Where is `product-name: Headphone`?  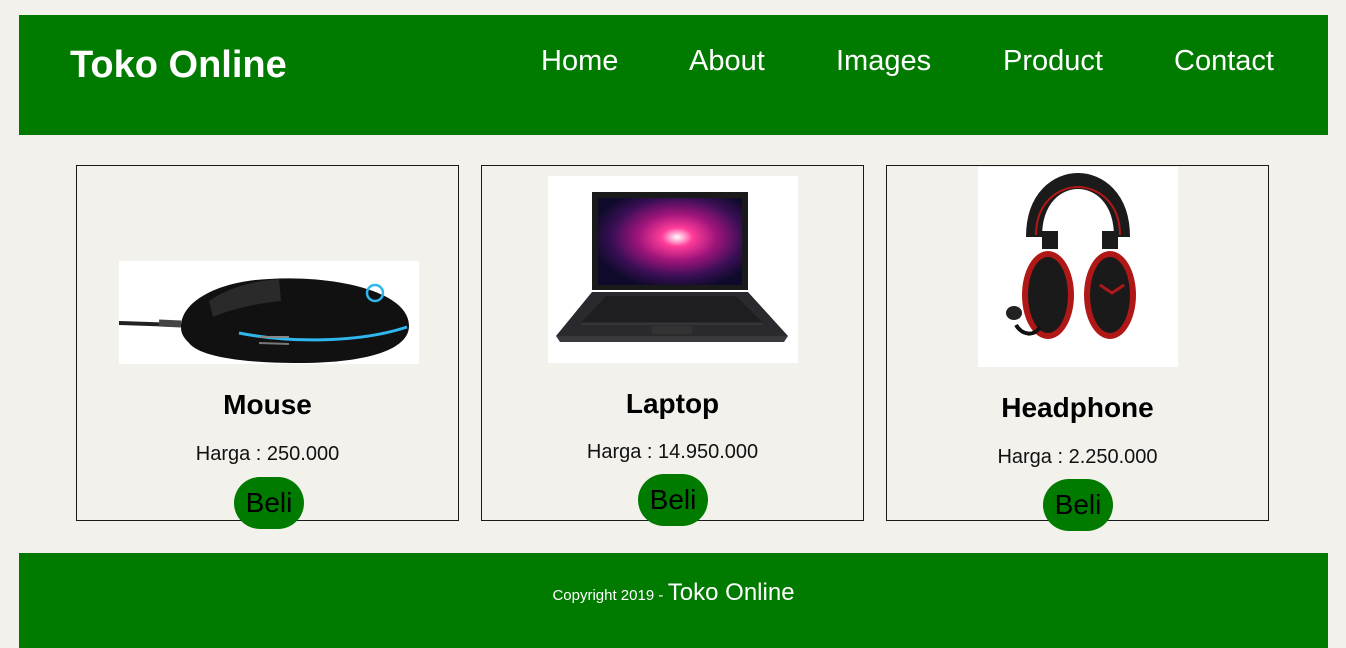
product-name: Headphone is located at coordinates (1077, 407).